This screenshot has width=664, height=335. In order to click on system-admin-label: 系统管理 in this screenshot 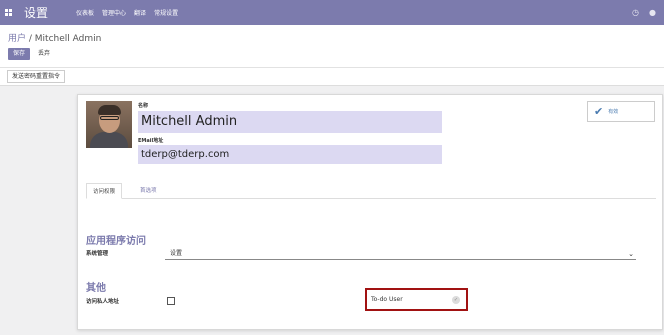, I will do `click(97, 254)`.